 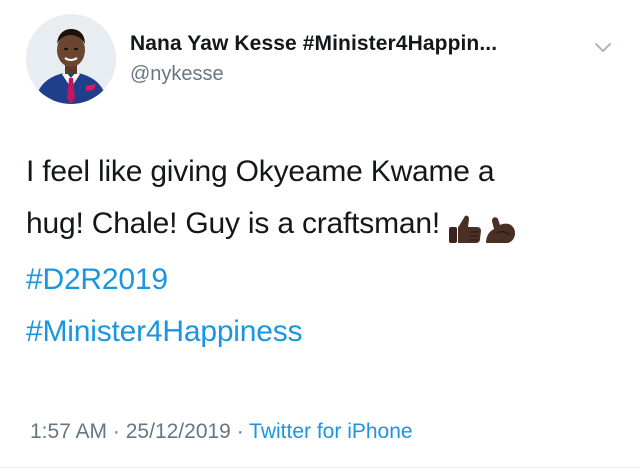 I want to click on avatar-photo, so click(x=71, y=59).